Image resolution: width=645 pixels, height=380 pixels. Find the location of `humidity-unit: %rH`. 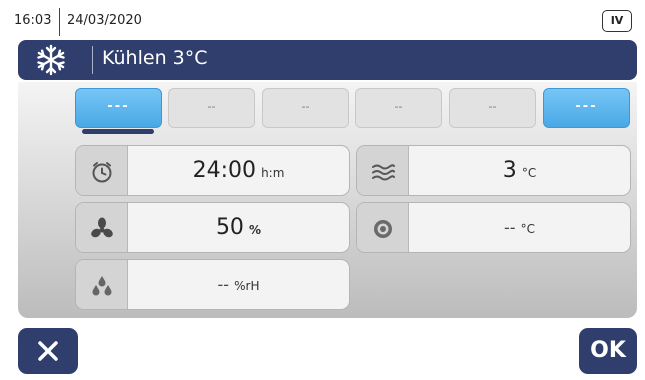

humidity-unit: %rH is located at coordinates (247, 286).